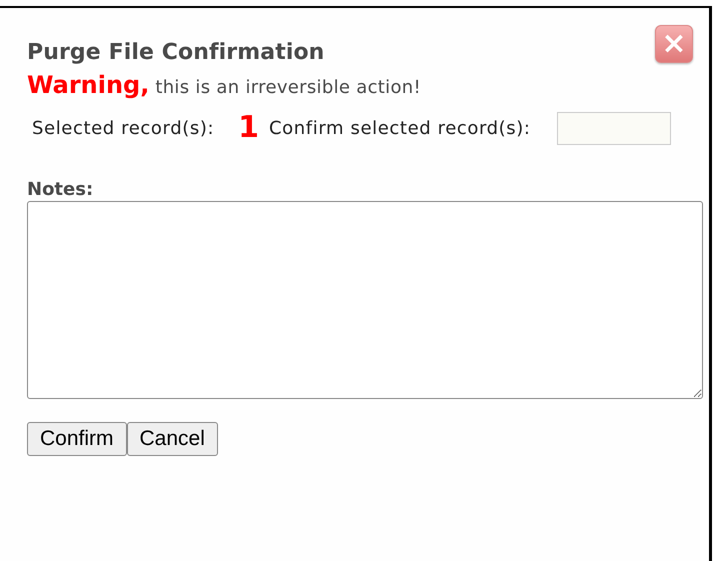 The height and width of the screenshot is (561, 714). I want to click on confirm-records-label: Confirm selected record(s):, so click(400, 128).